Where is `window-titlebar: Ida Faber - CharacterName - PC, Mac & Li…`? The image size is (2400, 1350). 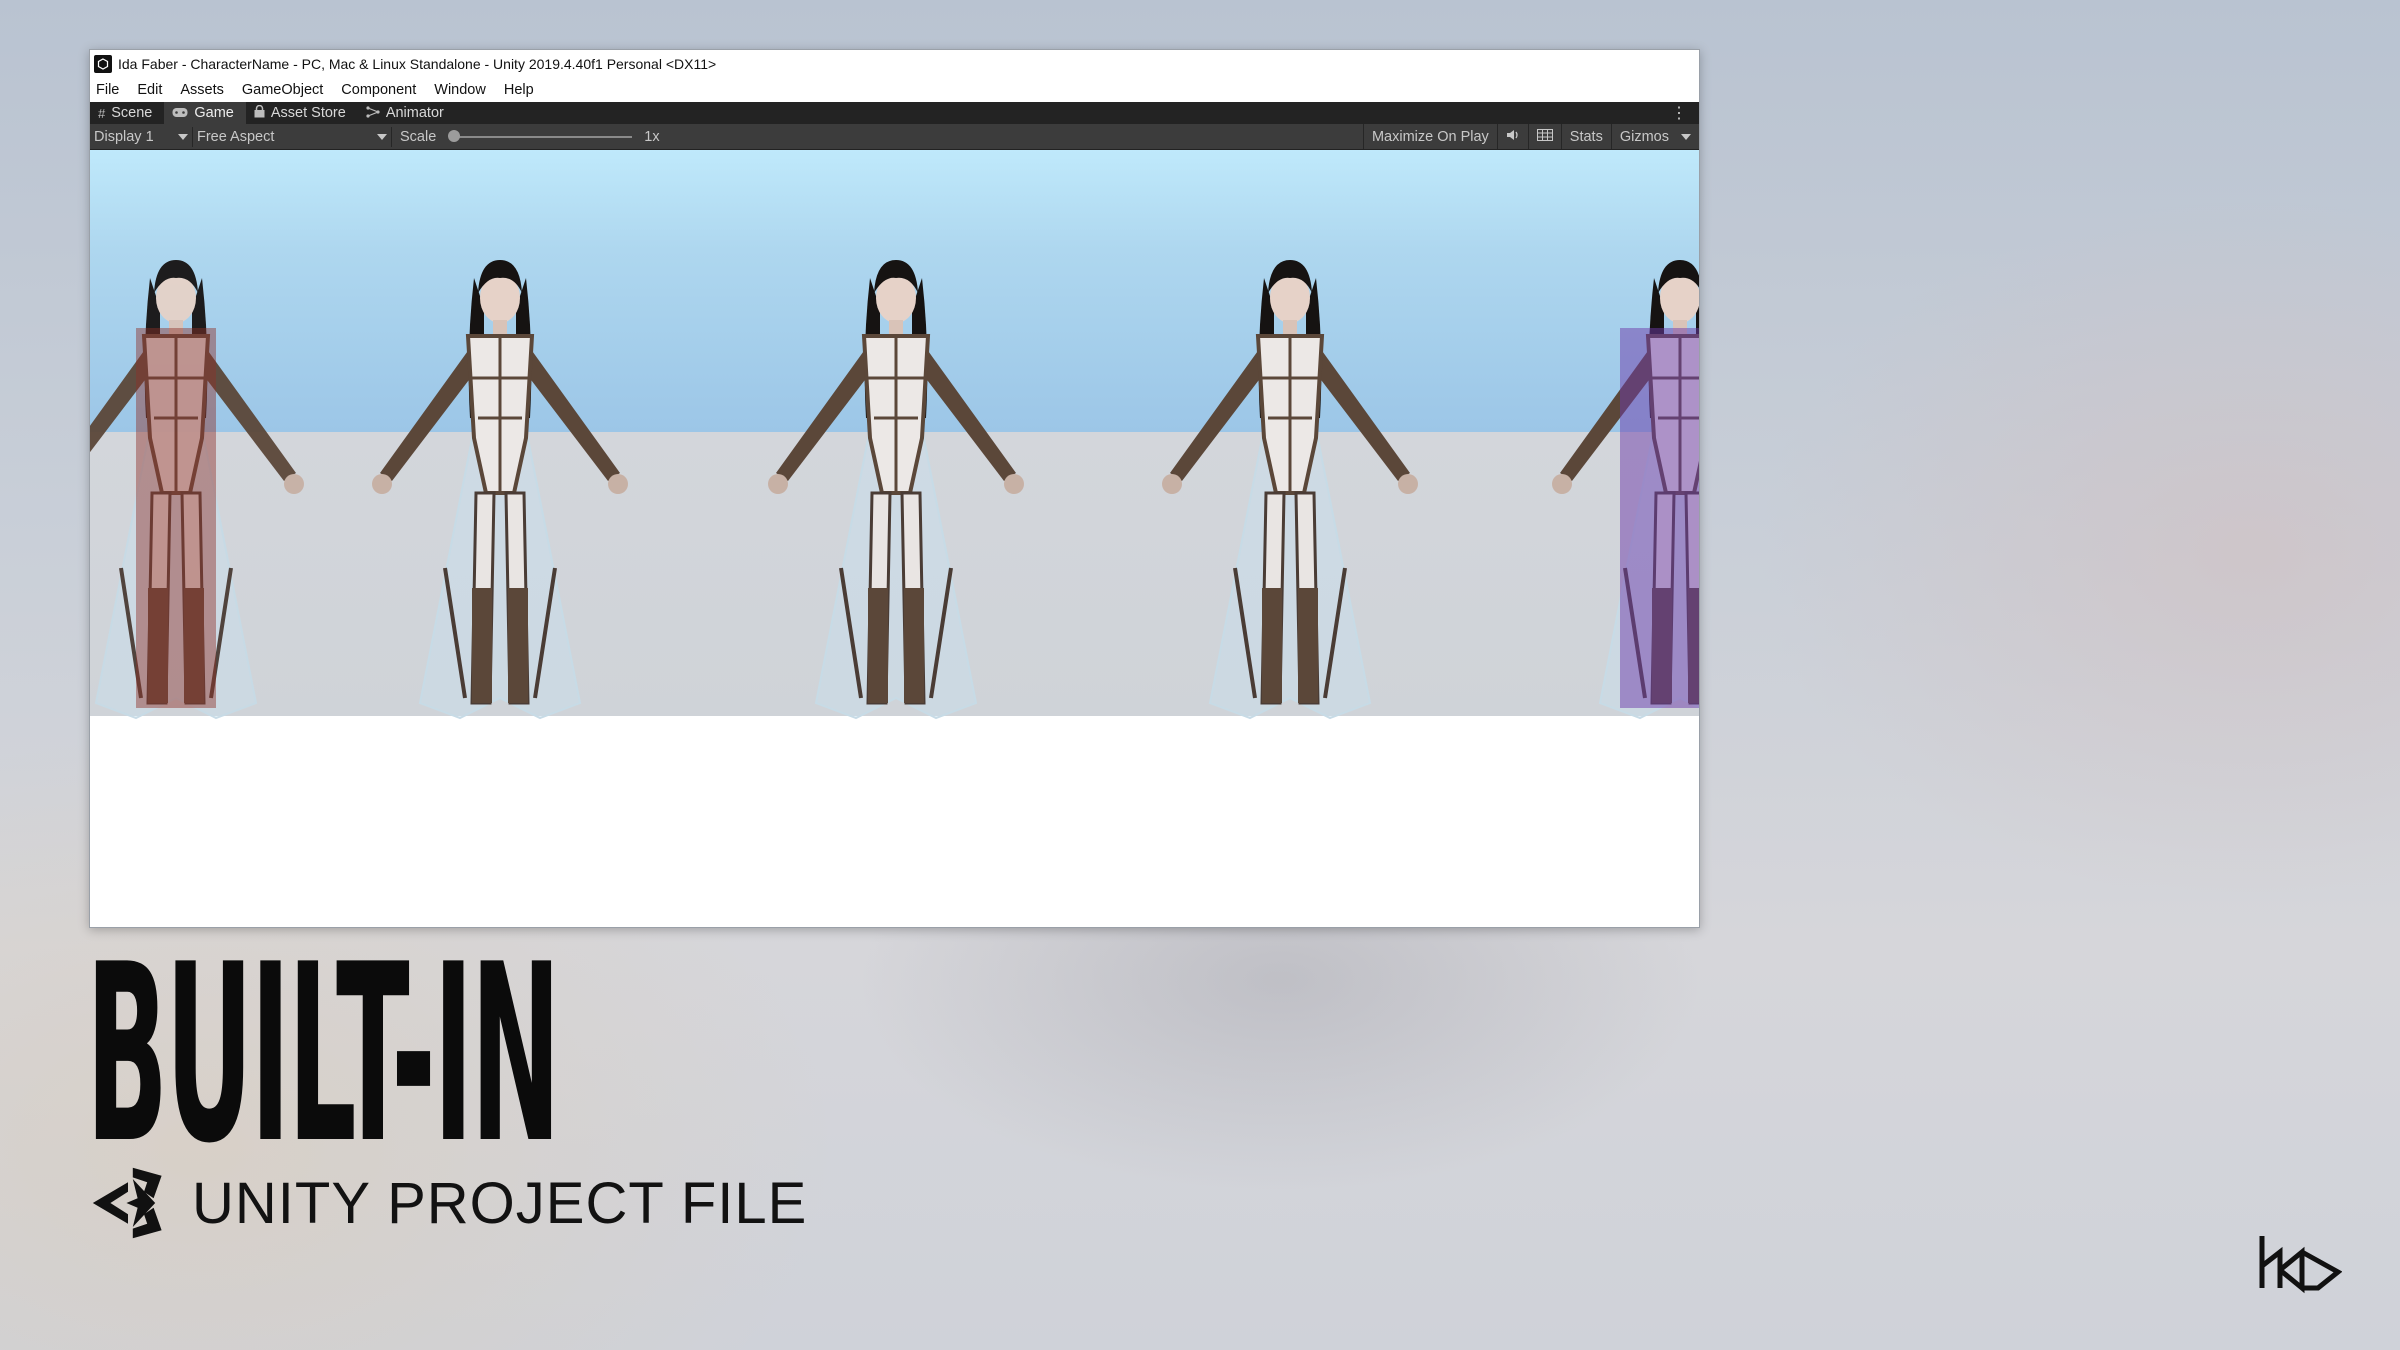 window-titlebar: Ida Faber - CharacterName - PC, Mac & Li… is located at coordinates (894, 64).